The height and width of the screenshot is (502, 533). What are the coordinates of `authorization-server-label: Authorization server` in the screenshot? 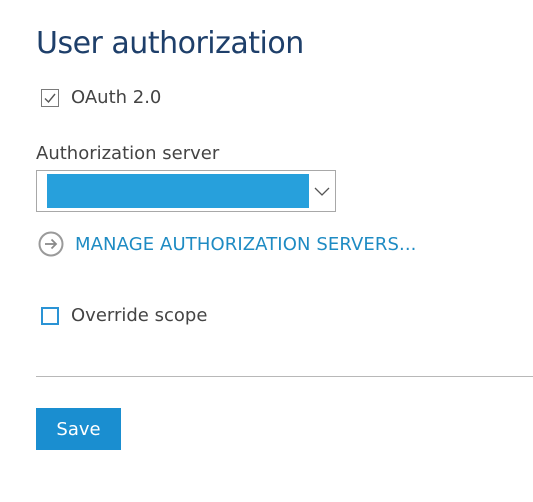 It's located at (128, 153).